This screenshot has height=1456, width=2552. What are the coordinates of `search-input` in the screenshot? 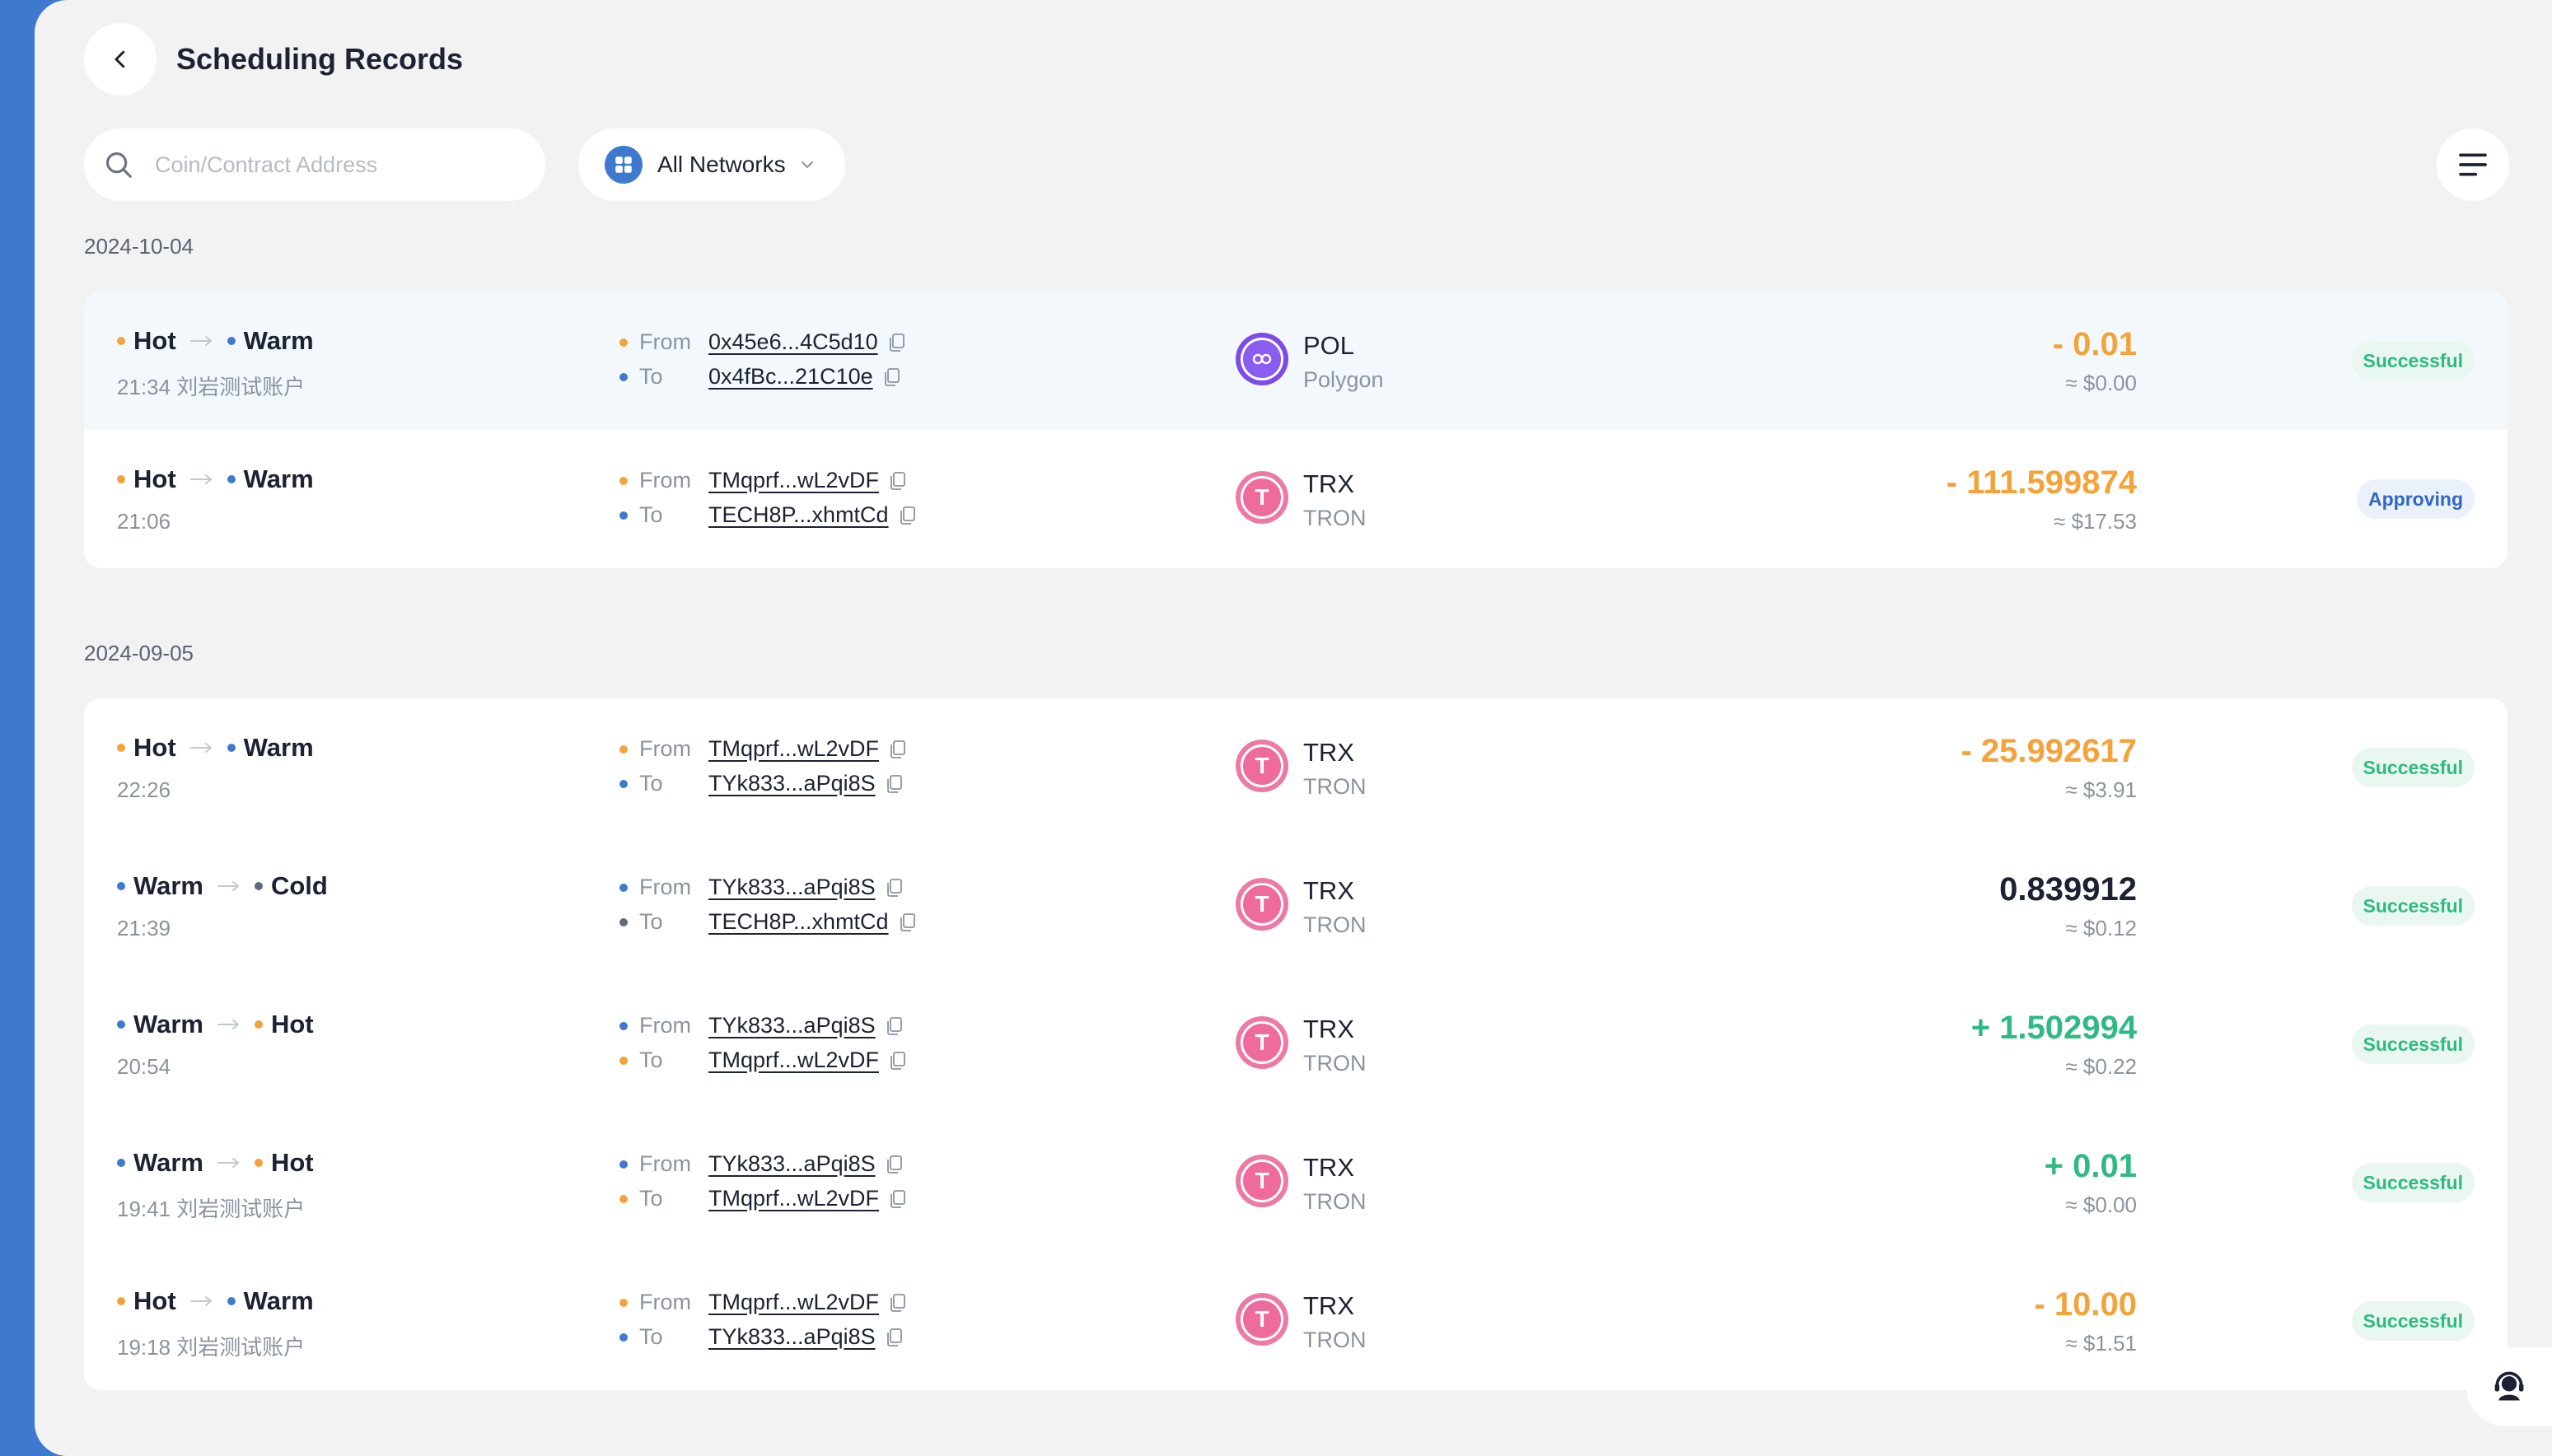 It's located at (327, 165).